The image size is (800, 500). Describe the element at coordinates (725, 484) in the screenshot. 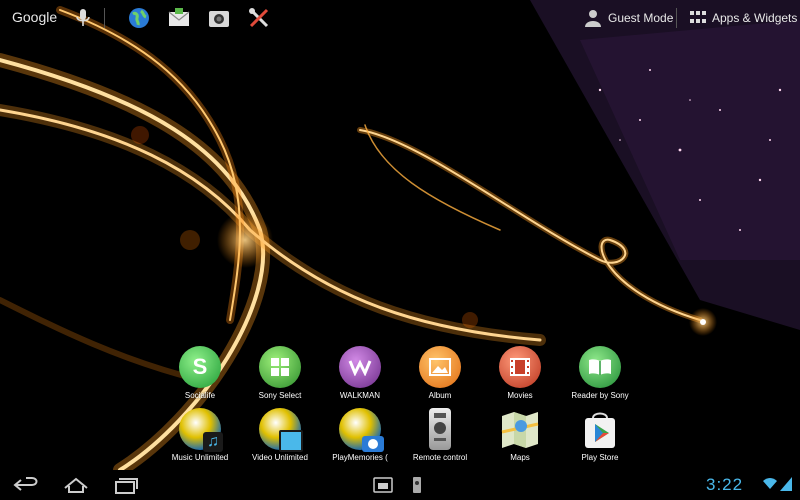

I see `clock: 3:22` at that location.